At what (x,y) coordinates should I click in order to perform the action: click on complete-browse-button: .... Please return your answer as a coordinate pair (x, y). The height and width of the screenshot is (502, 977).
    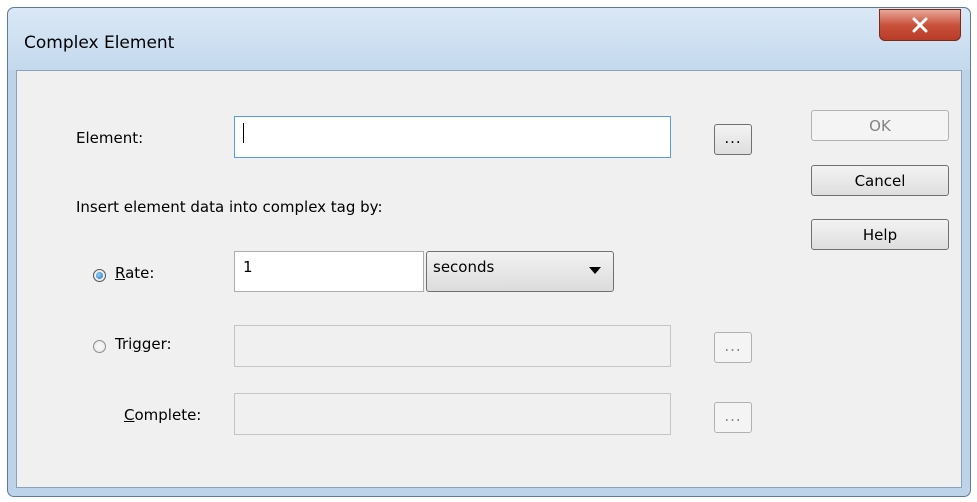
    Looking at the image, I should click on (733, 417).